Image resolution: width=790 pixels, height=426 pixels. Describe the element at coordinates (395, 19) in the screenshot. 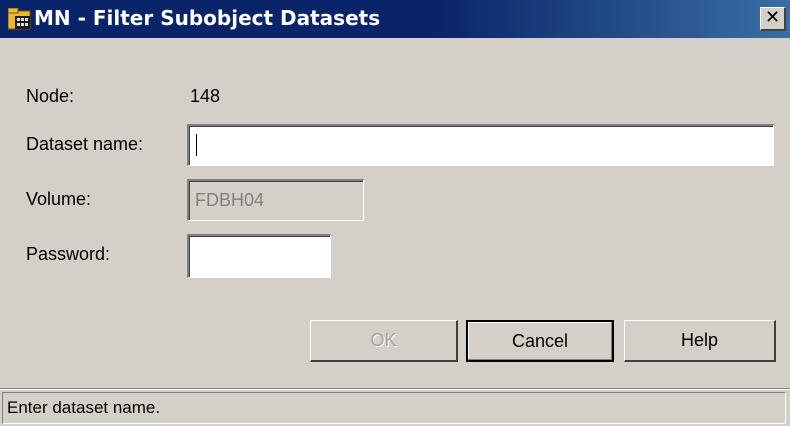

I see `title-bar: MN - Filter Subobject Datasets ✕` at that location.